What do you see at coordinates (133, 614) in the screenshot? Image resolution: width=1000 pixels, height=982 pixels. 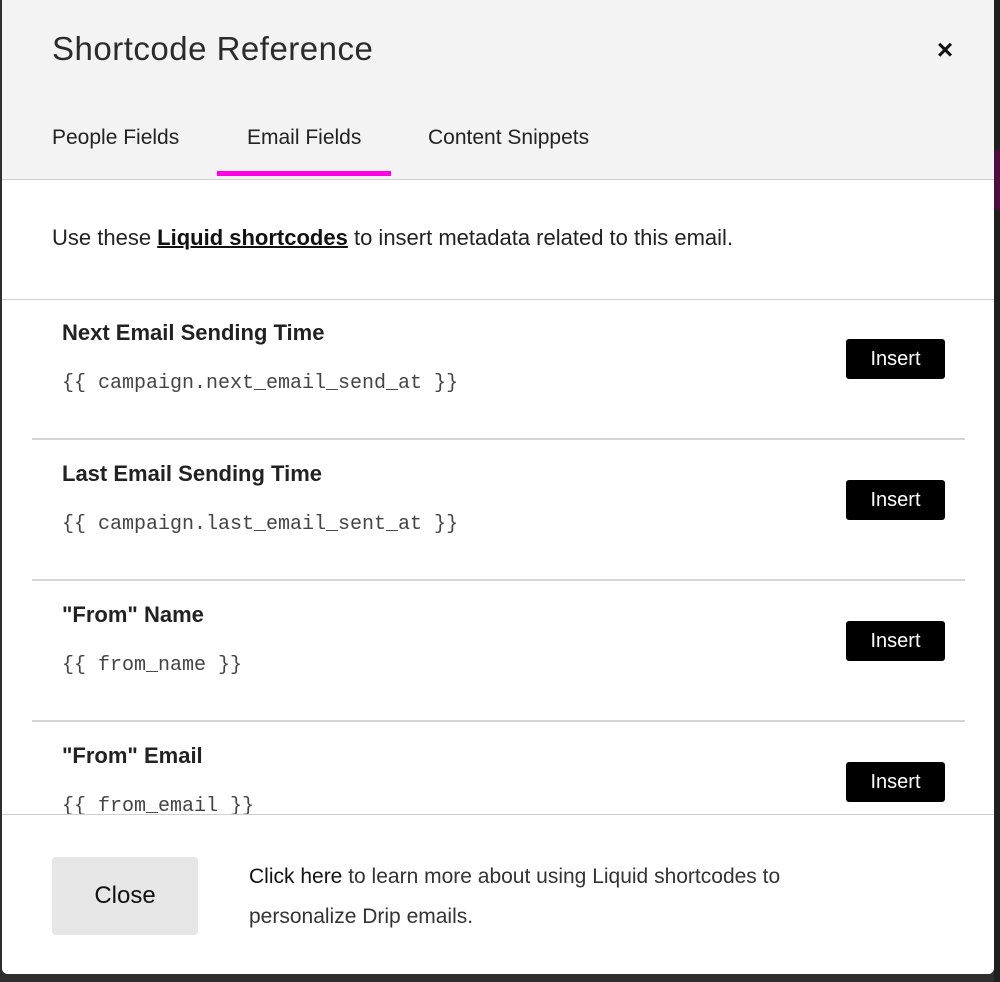 I see `item-title: "From" Name` at bounding box center [133, 614].